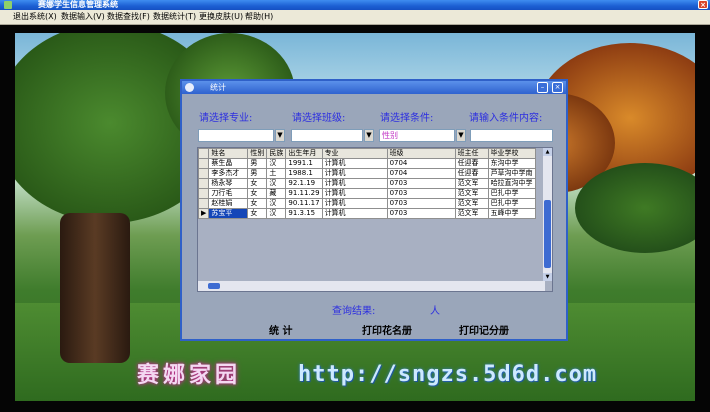 The width and height of the screenshot is (710, 412). Describe the element at coordinates (304, 163) in the screenshot. I see `cell-birth: 1991.1` at that location.